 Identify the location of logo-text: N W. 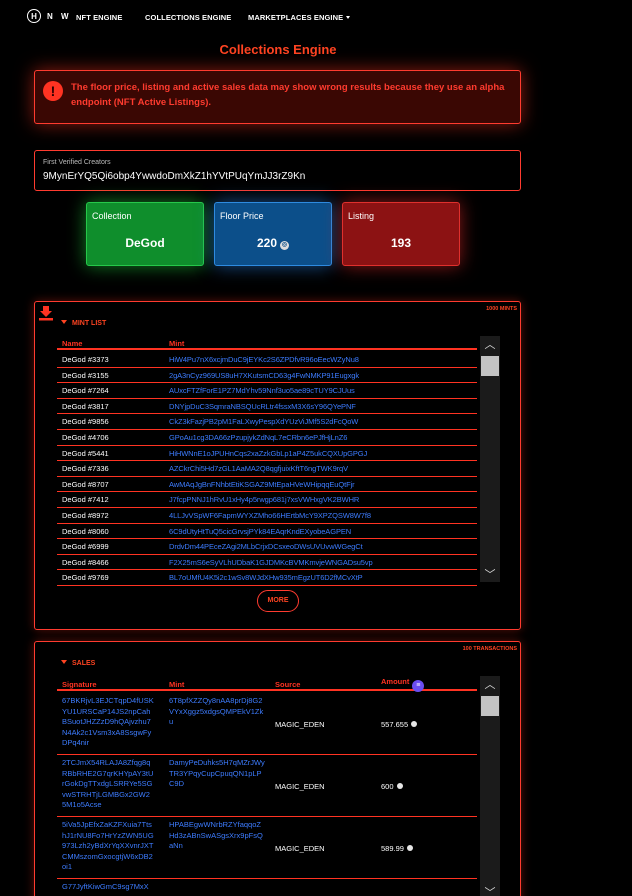
(59, 16).